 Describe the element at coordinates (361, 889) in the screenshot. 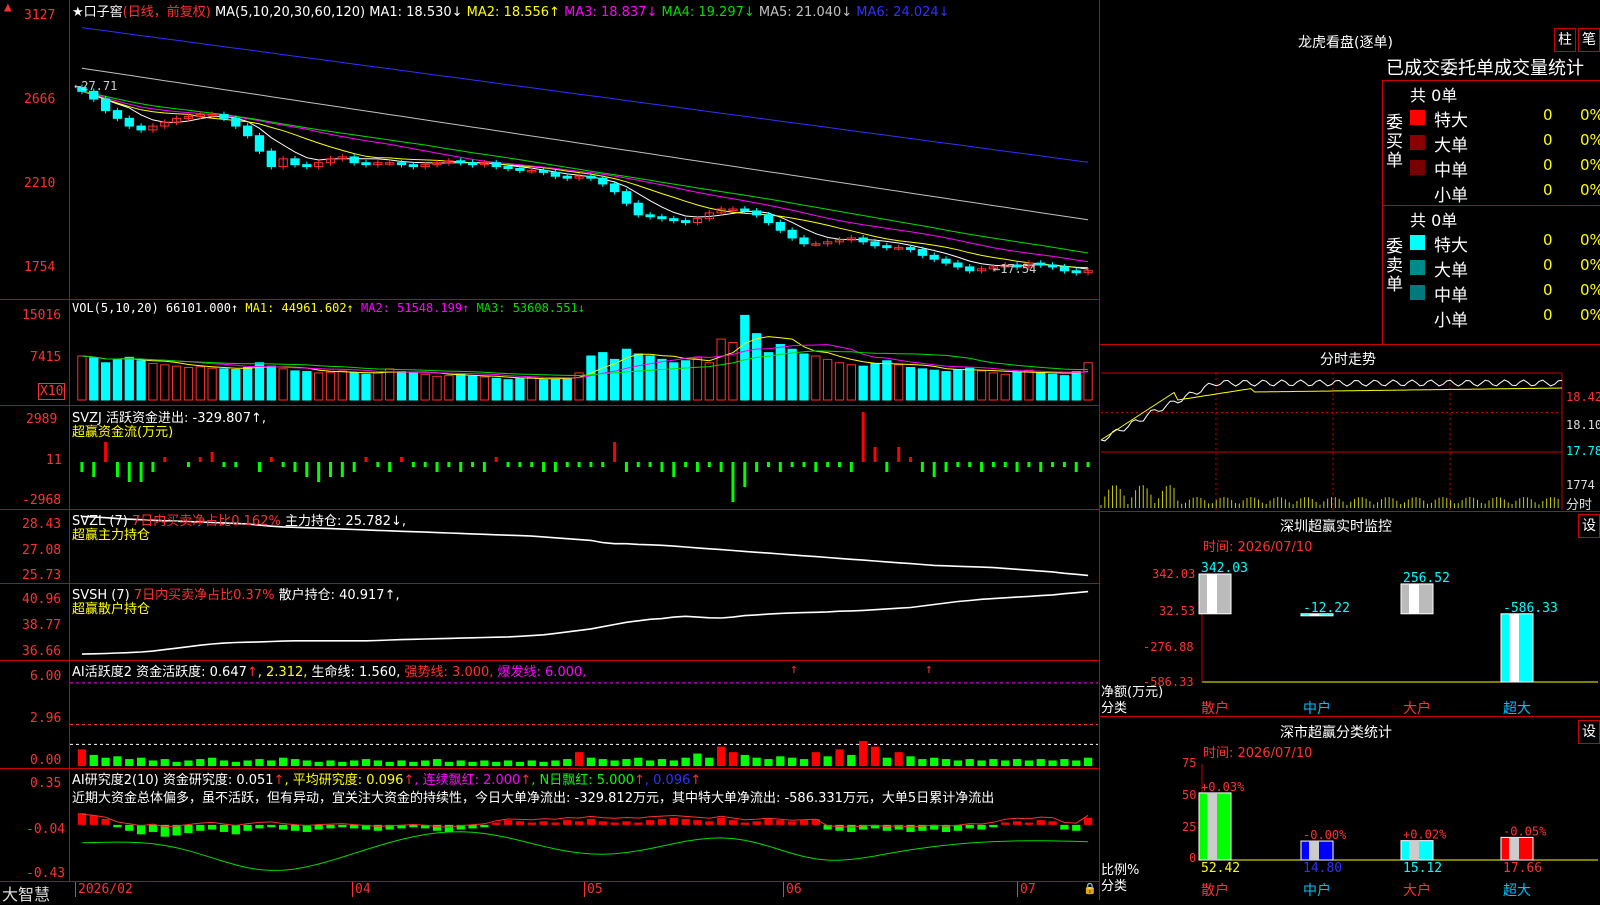

I see `x-label-apr: 04` at that location.